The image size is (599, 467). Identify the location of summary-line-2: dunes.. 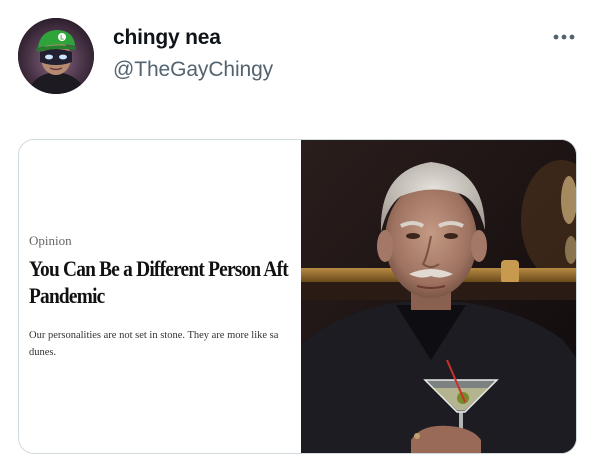
(43, 352).